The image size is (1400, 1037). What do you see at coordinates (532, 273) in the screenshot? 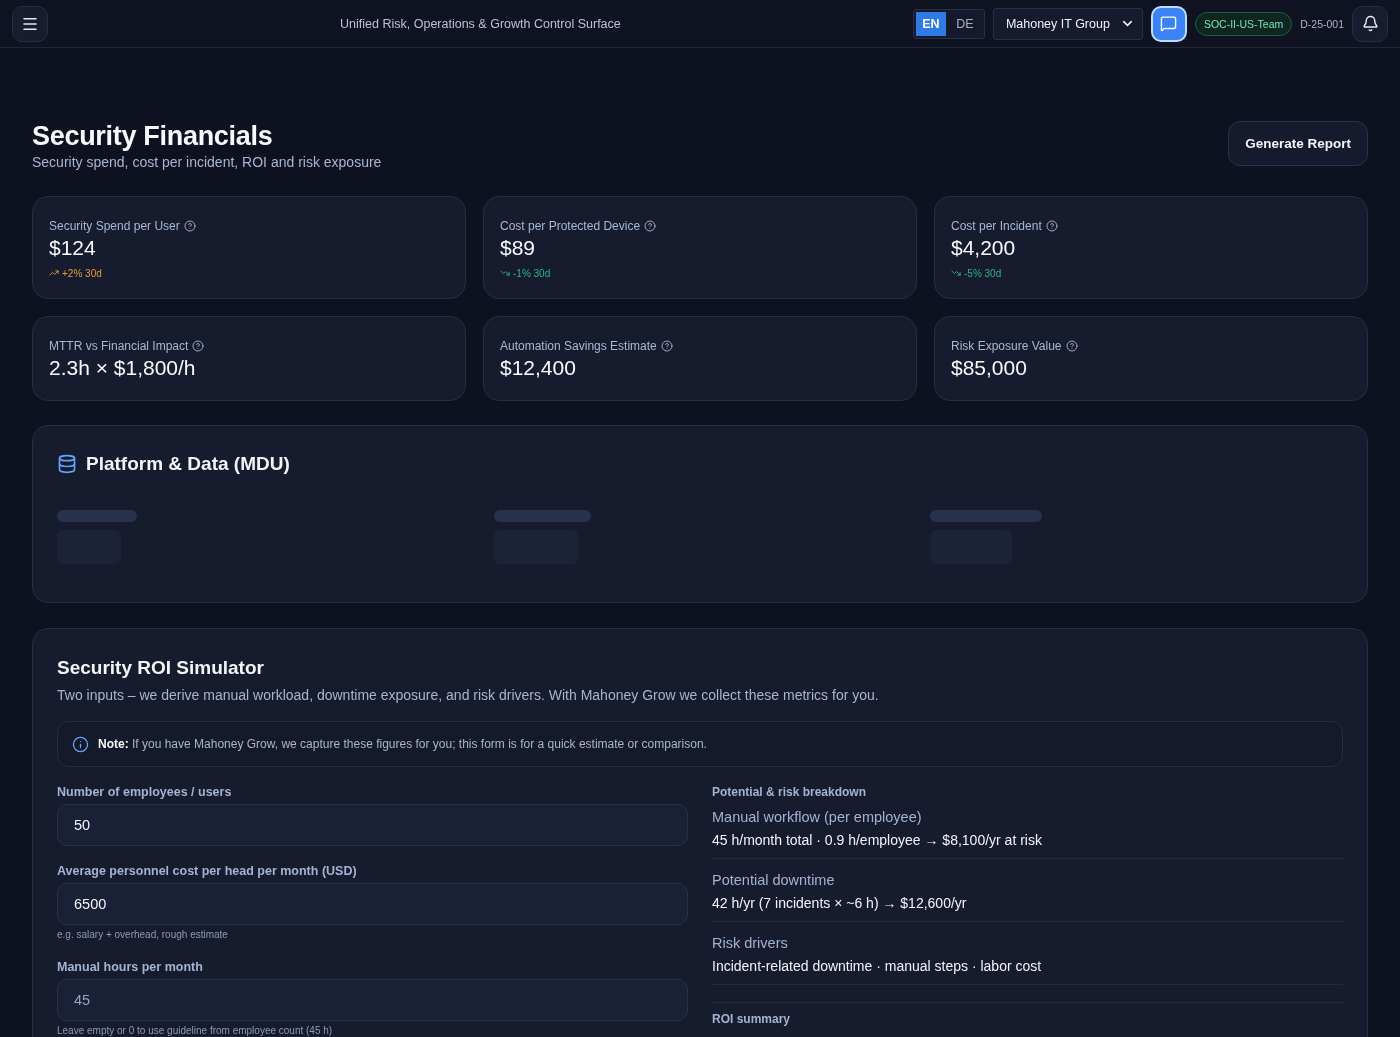
I see `trend-text: -1% 30d` at bounding box center [532, 273].